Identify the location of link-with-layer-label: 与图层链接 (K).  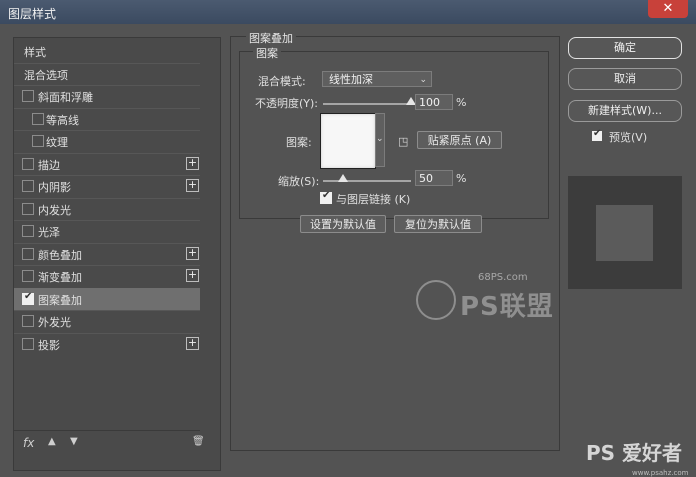
(373, 199).